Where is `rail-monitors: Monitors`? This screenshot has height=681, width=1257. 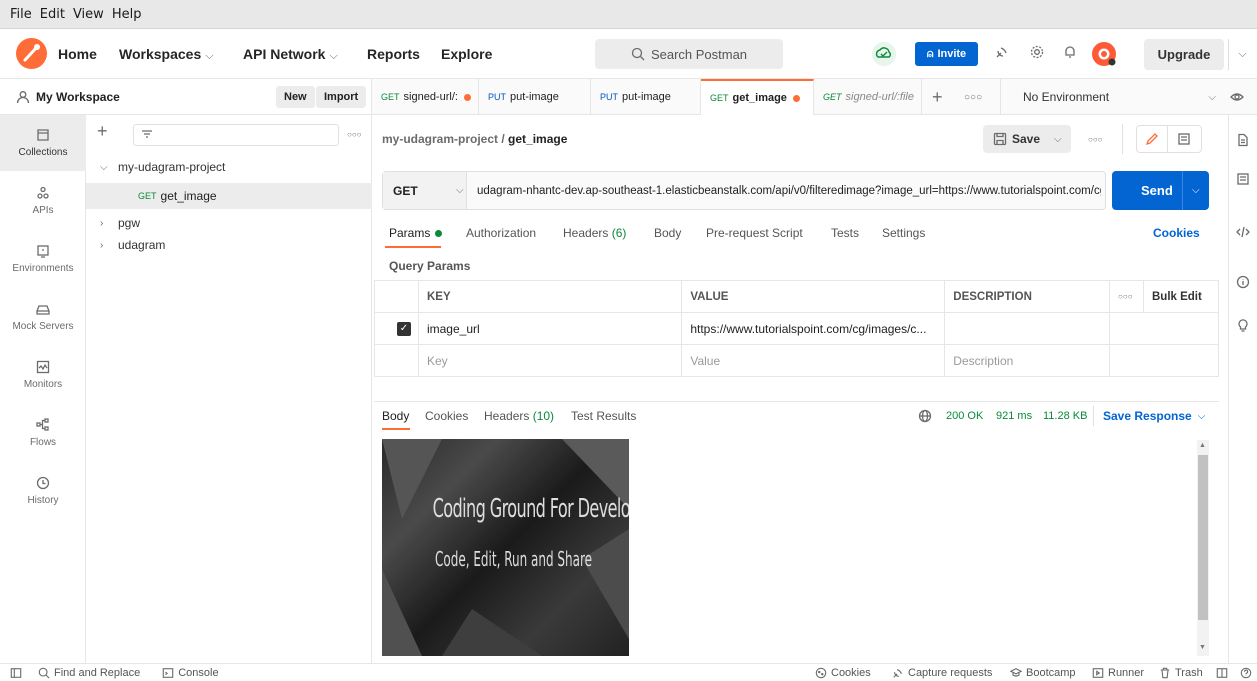 rail-monitors: Monitors is located at coordinates (43, 375).